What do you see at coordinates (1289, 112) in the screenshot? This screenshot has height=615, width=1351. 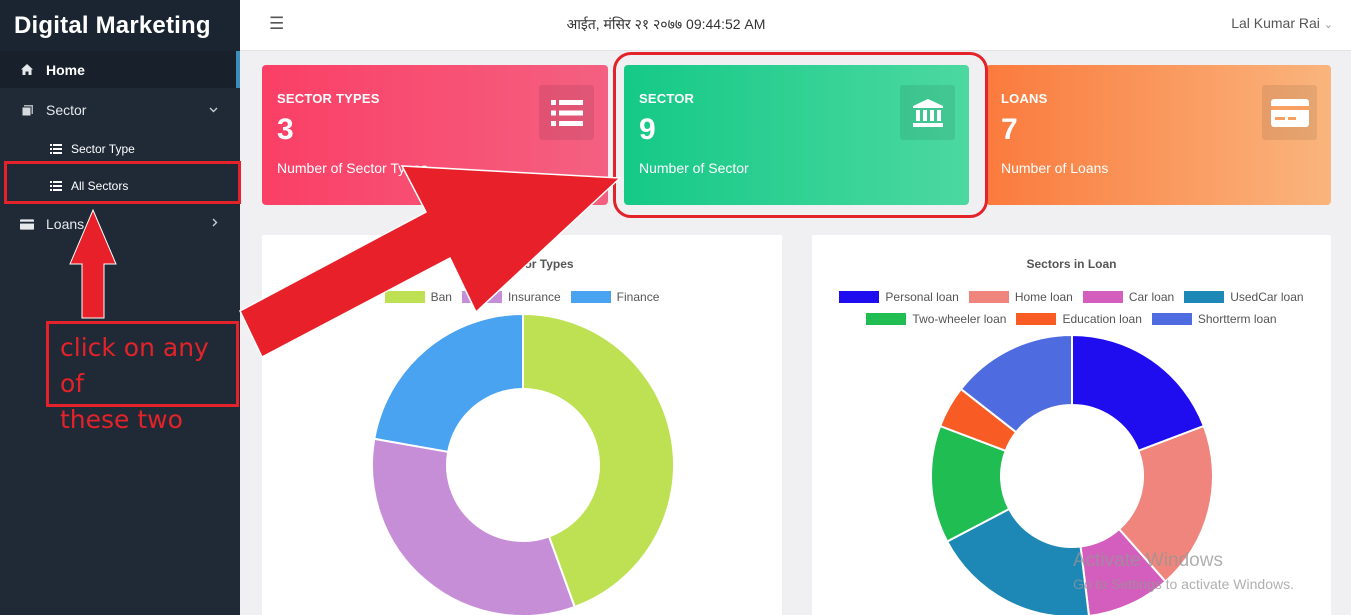 I see `credit-card-icon` at bounding box center [1289, 112].